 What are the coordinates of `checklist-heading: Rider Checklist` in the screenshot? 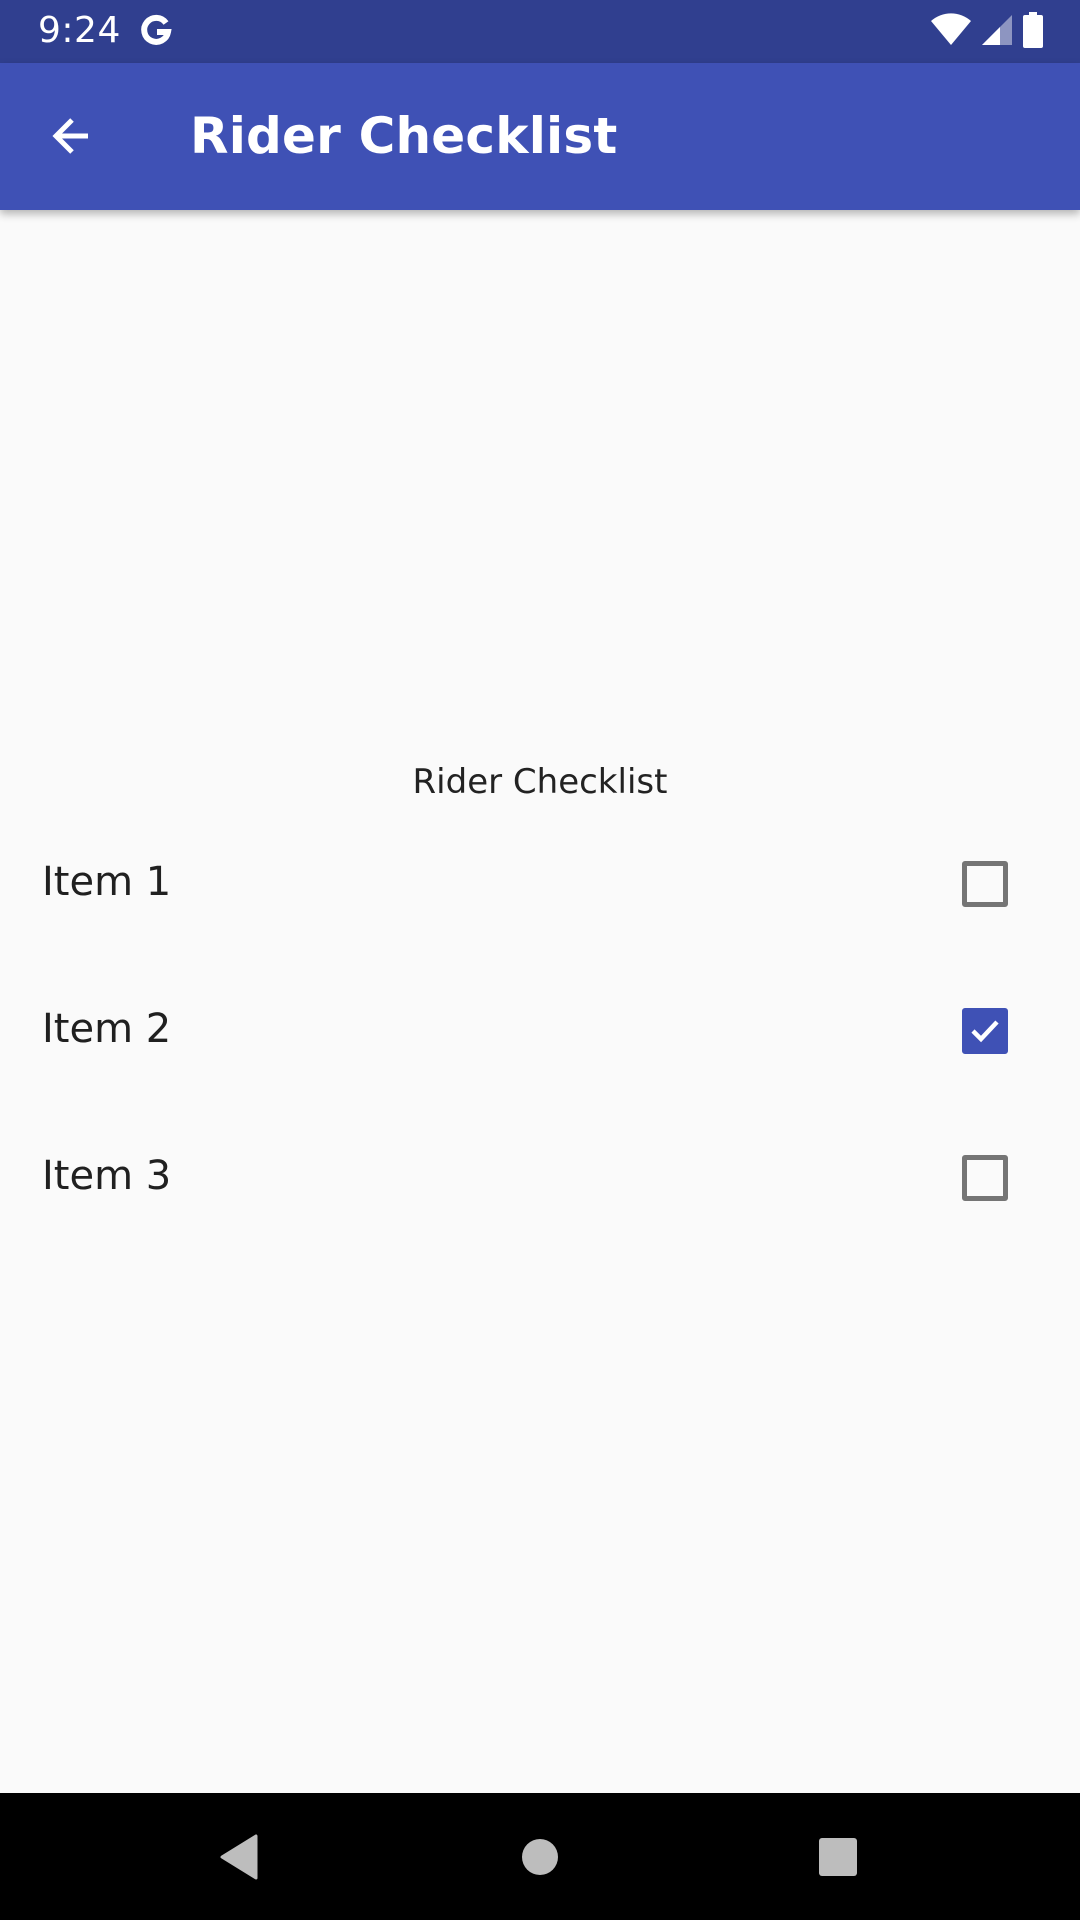 It's located at (540, 782).